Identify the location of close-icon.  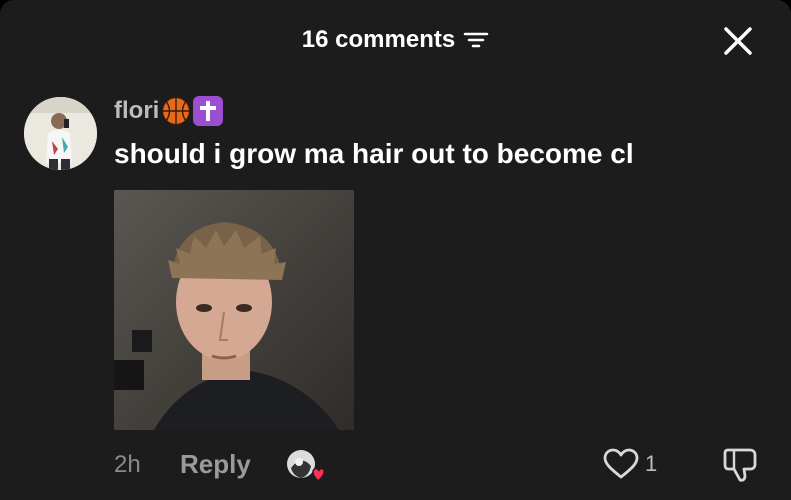
(738, 41).